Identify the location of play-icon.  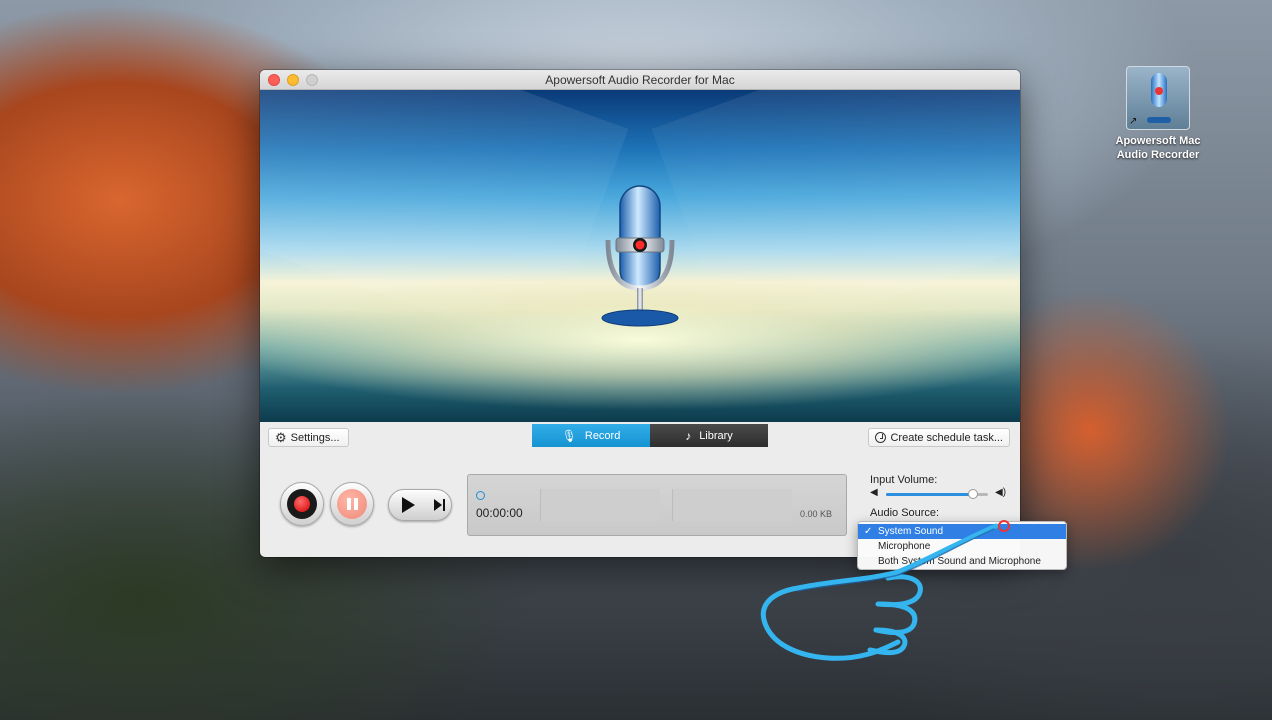
(408, 505).